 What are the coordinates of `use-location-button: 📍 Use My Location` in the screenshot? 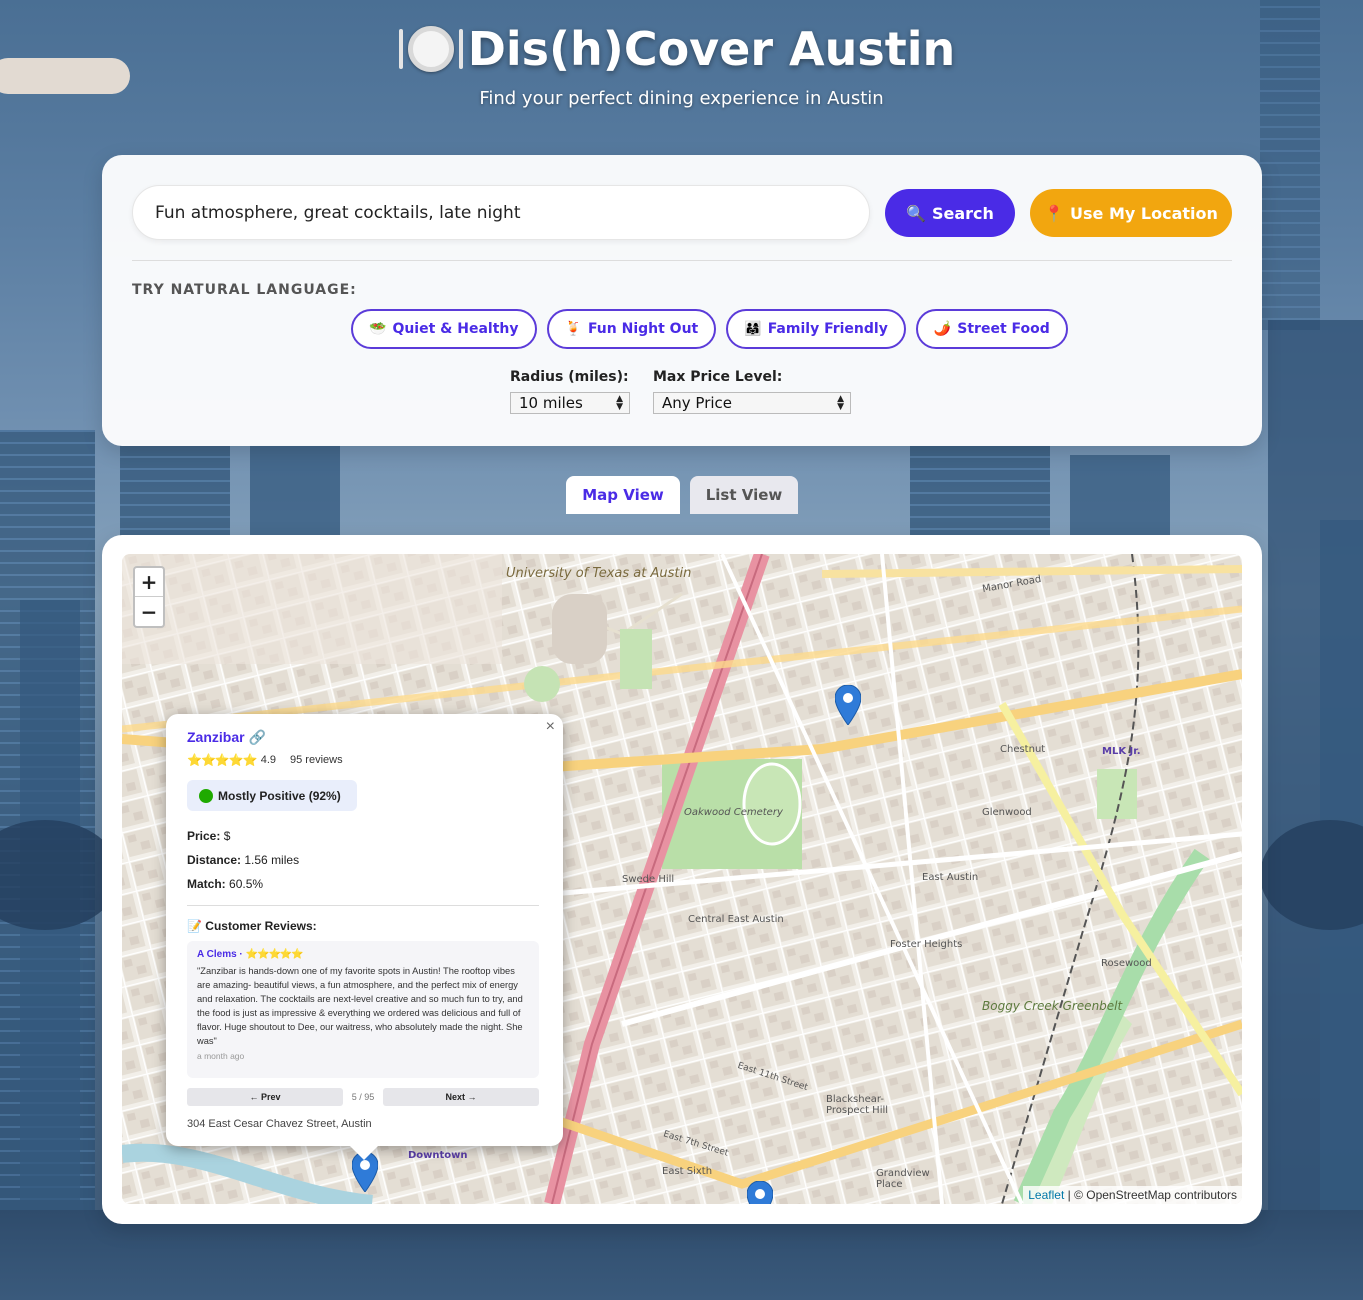 It's located at (1131, 213).